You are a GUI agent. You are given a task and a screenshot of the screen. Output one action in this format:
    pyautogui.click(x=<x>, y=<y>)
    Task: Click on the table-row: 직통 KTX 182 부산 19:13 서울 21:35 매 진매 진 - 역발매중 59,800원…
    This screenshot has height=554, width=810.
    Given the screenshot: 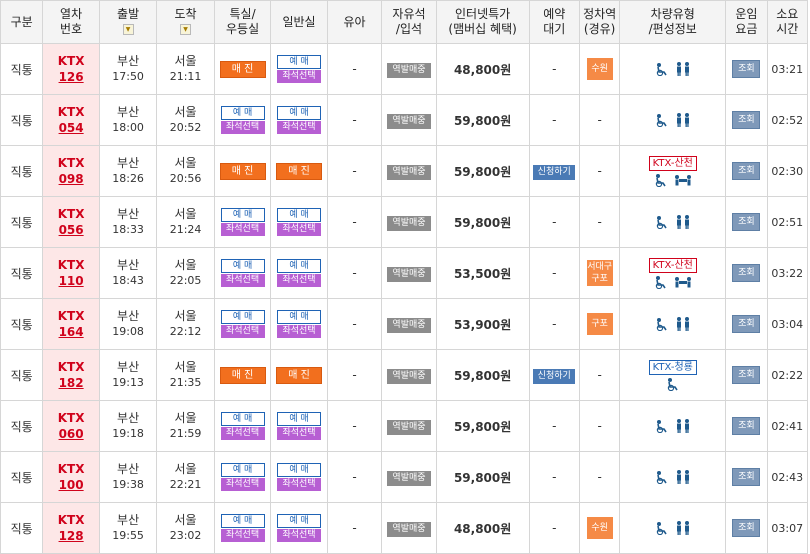 What is the action you would take?
    pyautogui.click(x=404, y=375)
    